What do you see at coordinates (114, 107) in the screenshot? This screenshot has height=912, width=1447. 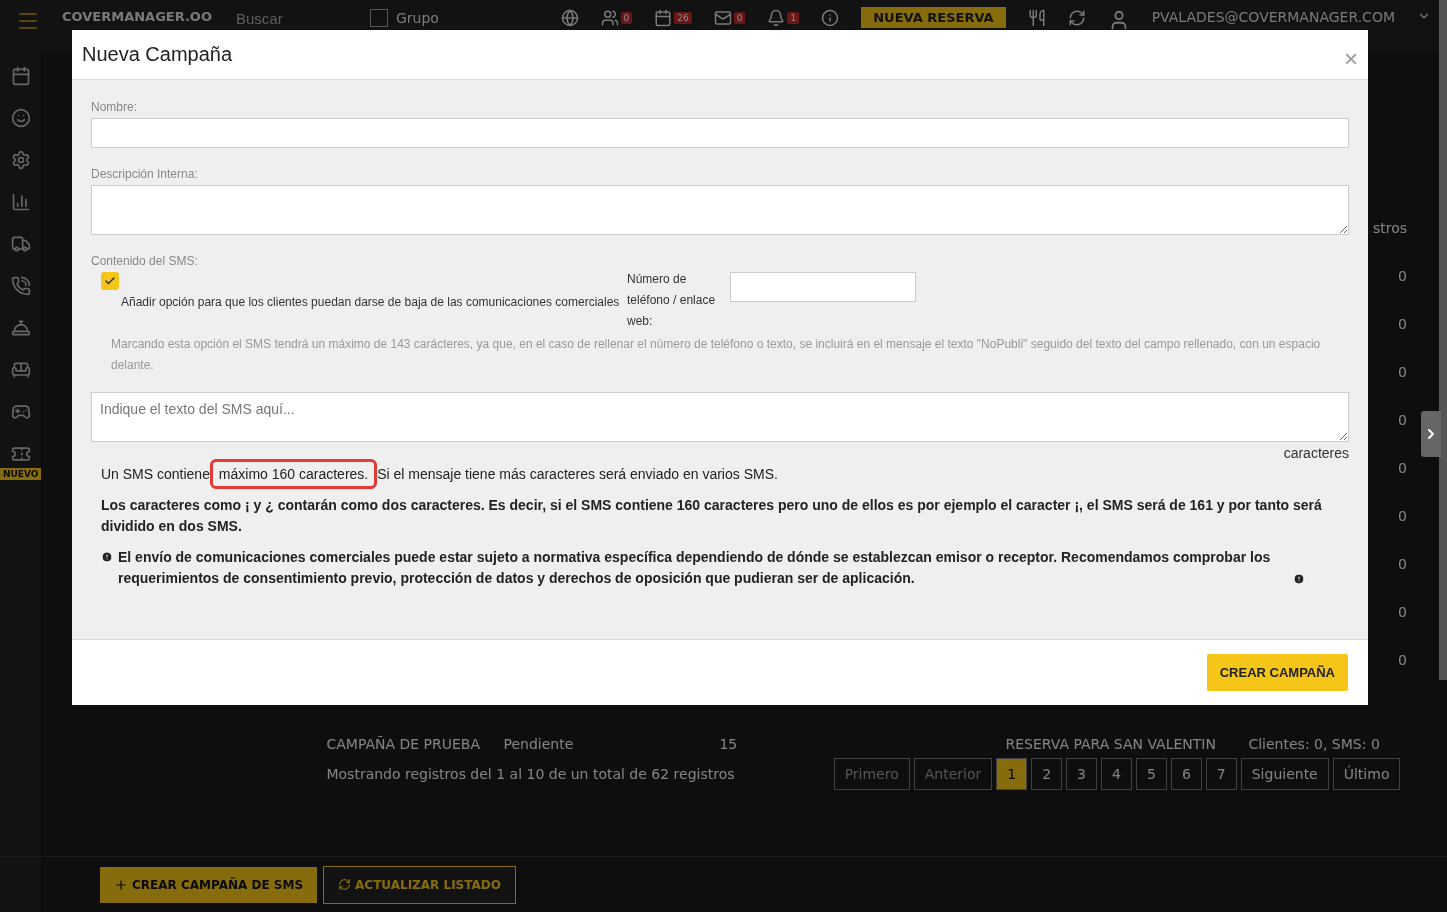 I see `field-label: Nombre:` at bounding box center [114, 107].